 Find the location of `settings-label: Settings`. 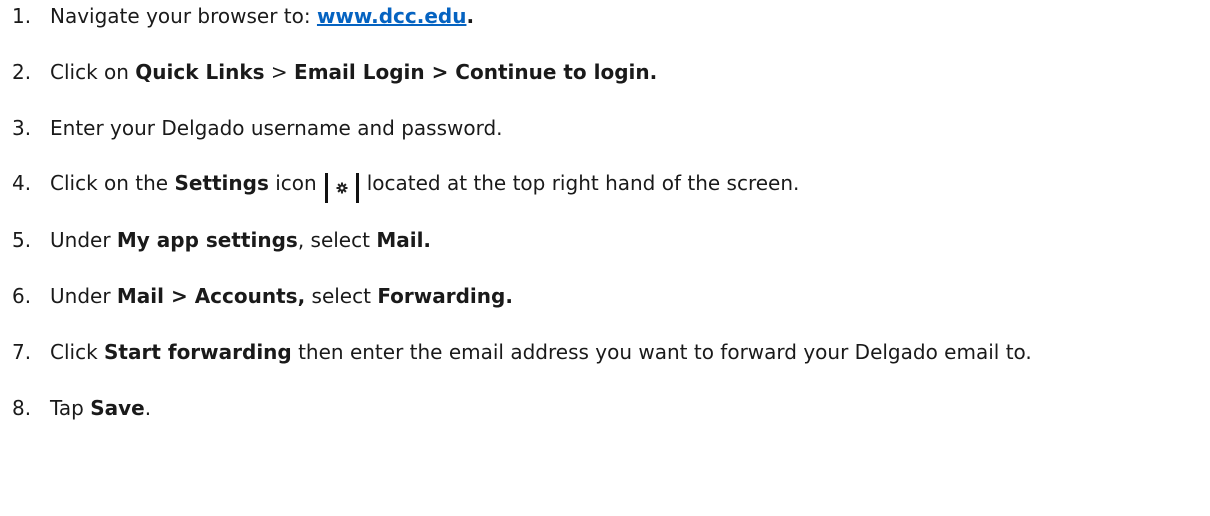

settings-label: Settings is located at coordinates (221, 183).